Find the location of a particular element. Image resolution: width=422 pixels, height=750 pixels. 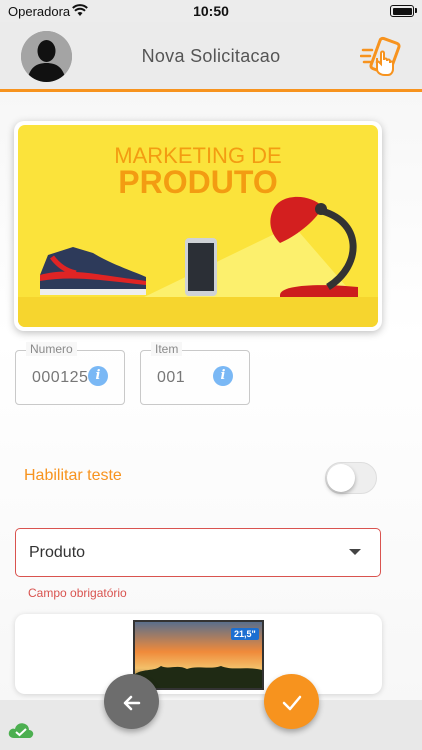

battery-tip is located at coordinates (416, 10).